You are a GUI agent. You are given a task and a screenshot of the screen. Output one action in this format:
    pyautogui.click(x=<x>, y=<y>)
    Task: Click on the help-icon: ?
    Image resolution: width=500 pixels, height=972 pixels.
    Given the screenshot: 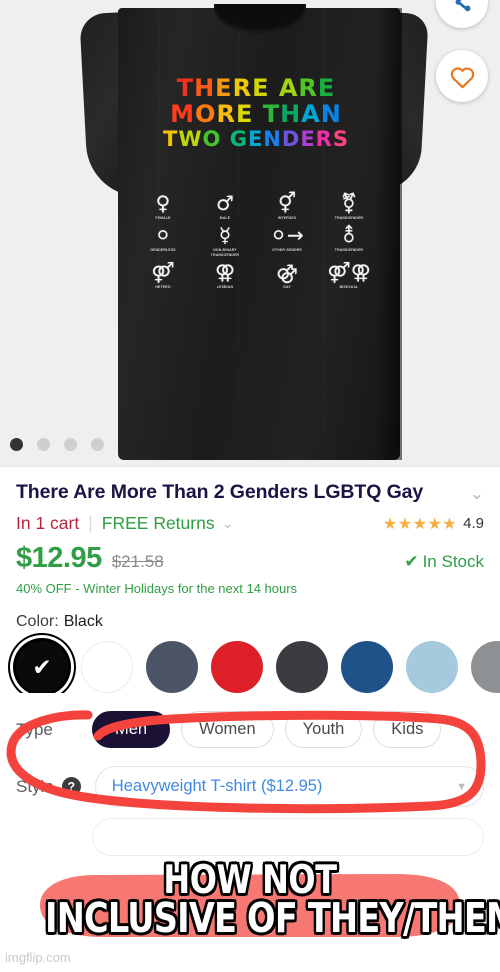 What is the action you would take?
    pyautogui.click(x=71, y=786)
    